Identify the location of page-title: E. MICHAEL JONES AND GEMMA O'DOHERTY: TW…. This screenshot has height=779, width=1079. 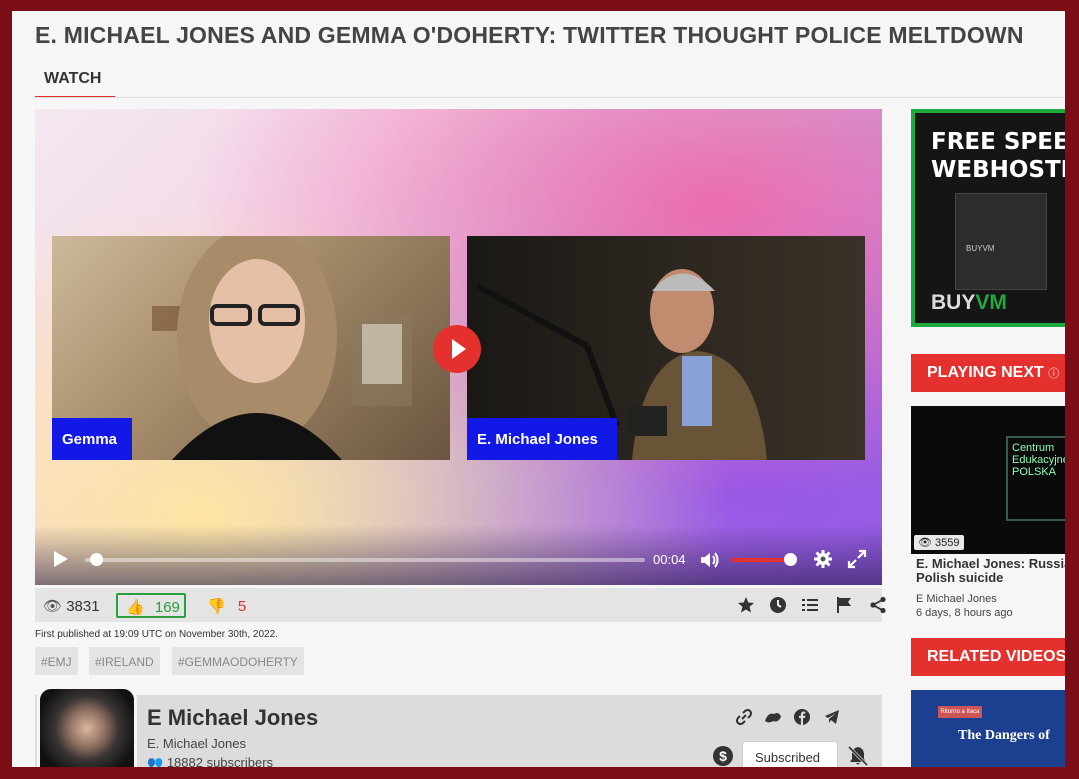
(529, 35).